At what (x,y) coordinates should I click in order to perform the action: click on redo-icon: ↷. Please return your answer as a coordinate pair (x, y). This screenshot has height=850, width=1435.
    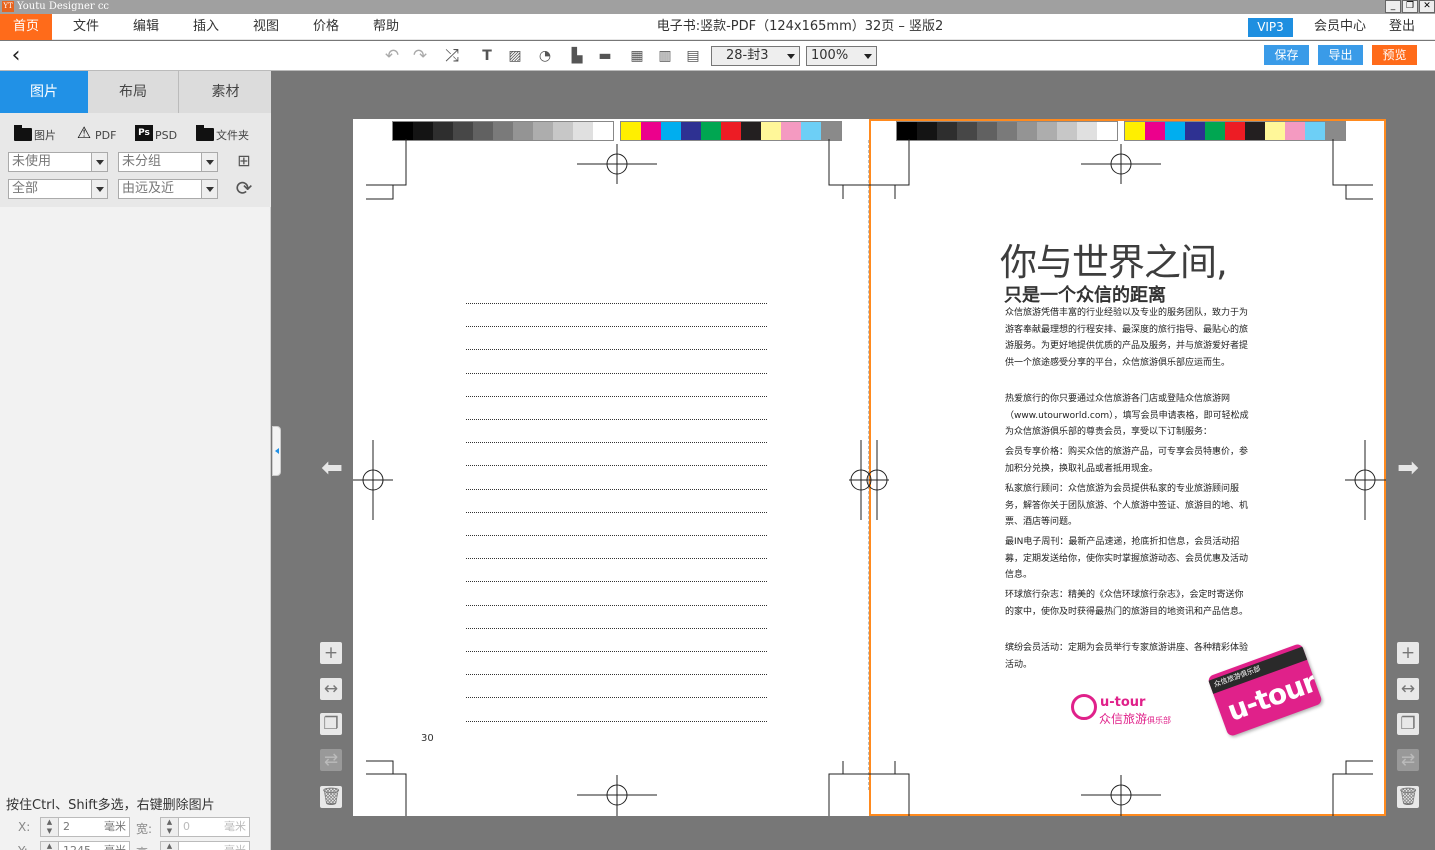
    Looking at the image, I should click on (420, 56).